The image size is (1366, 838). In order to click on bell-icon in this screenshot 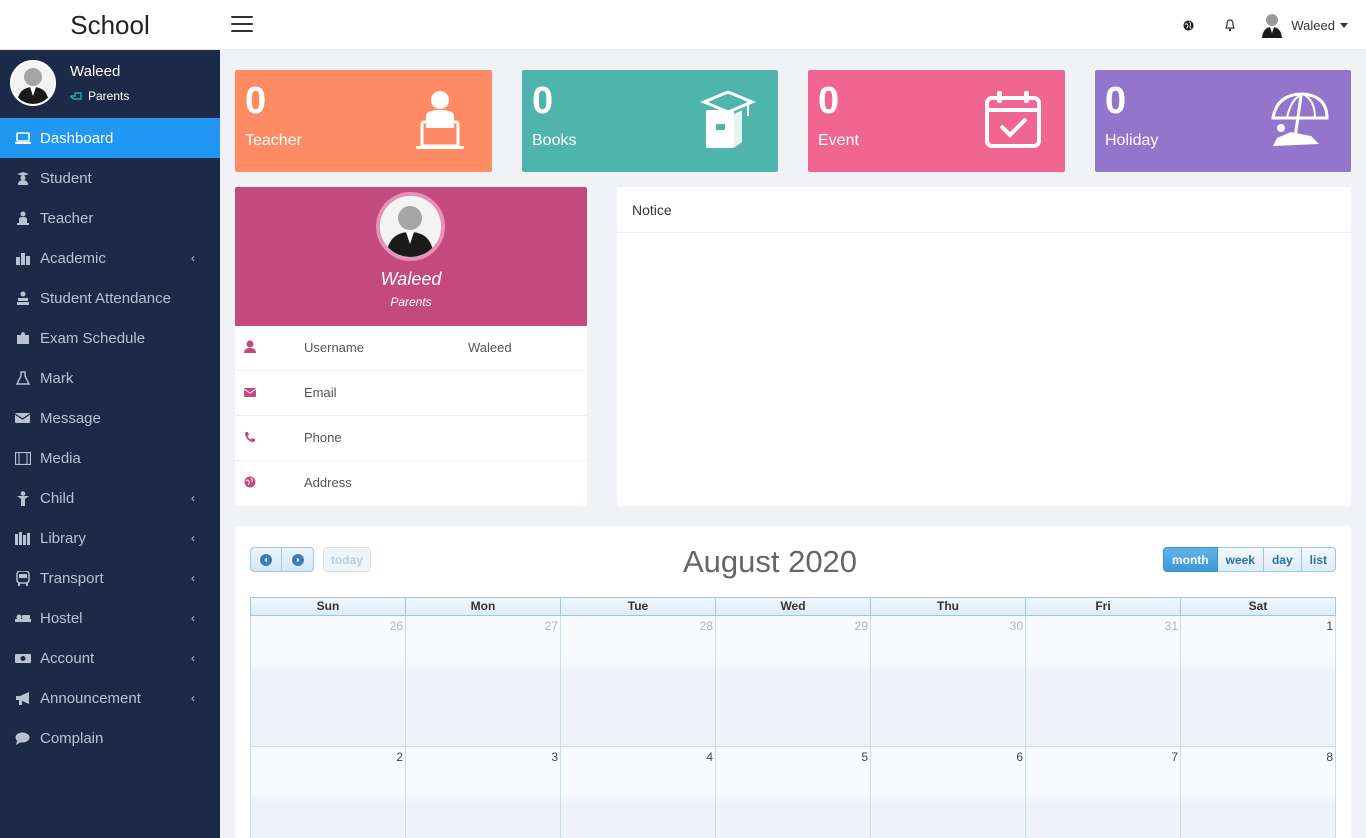, I will do `click(1230, 25)`.